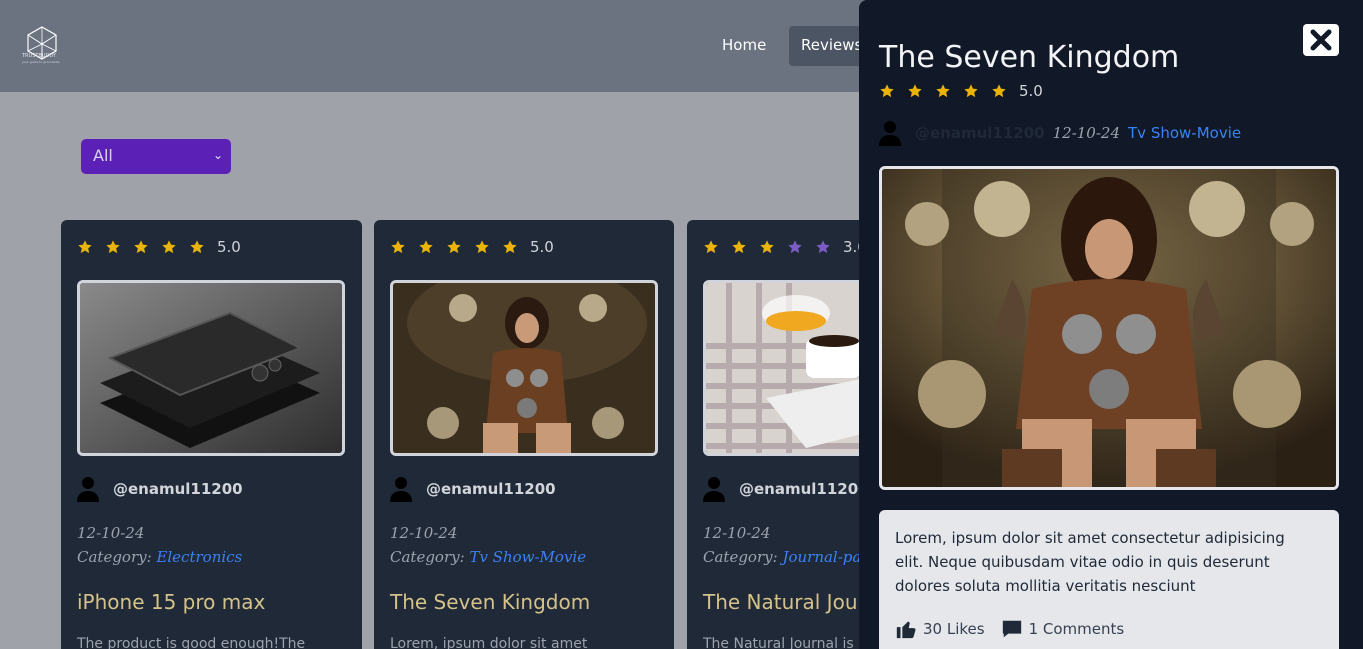  I want to click on likes-count: 30 Likes, so click(954, 629).